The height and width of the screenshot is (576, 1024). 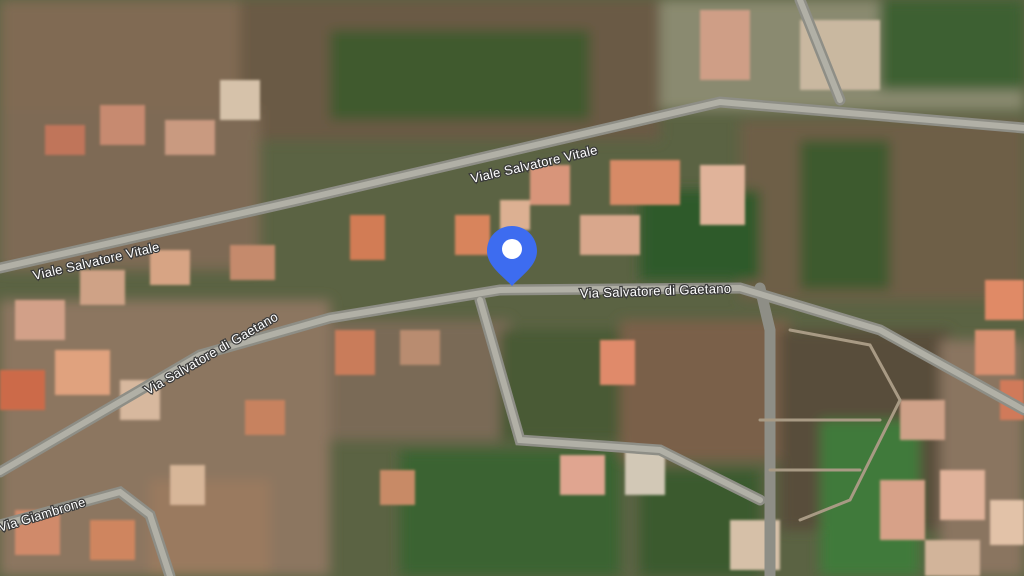 I want to click on location-pin, so click(x=512, y=256).